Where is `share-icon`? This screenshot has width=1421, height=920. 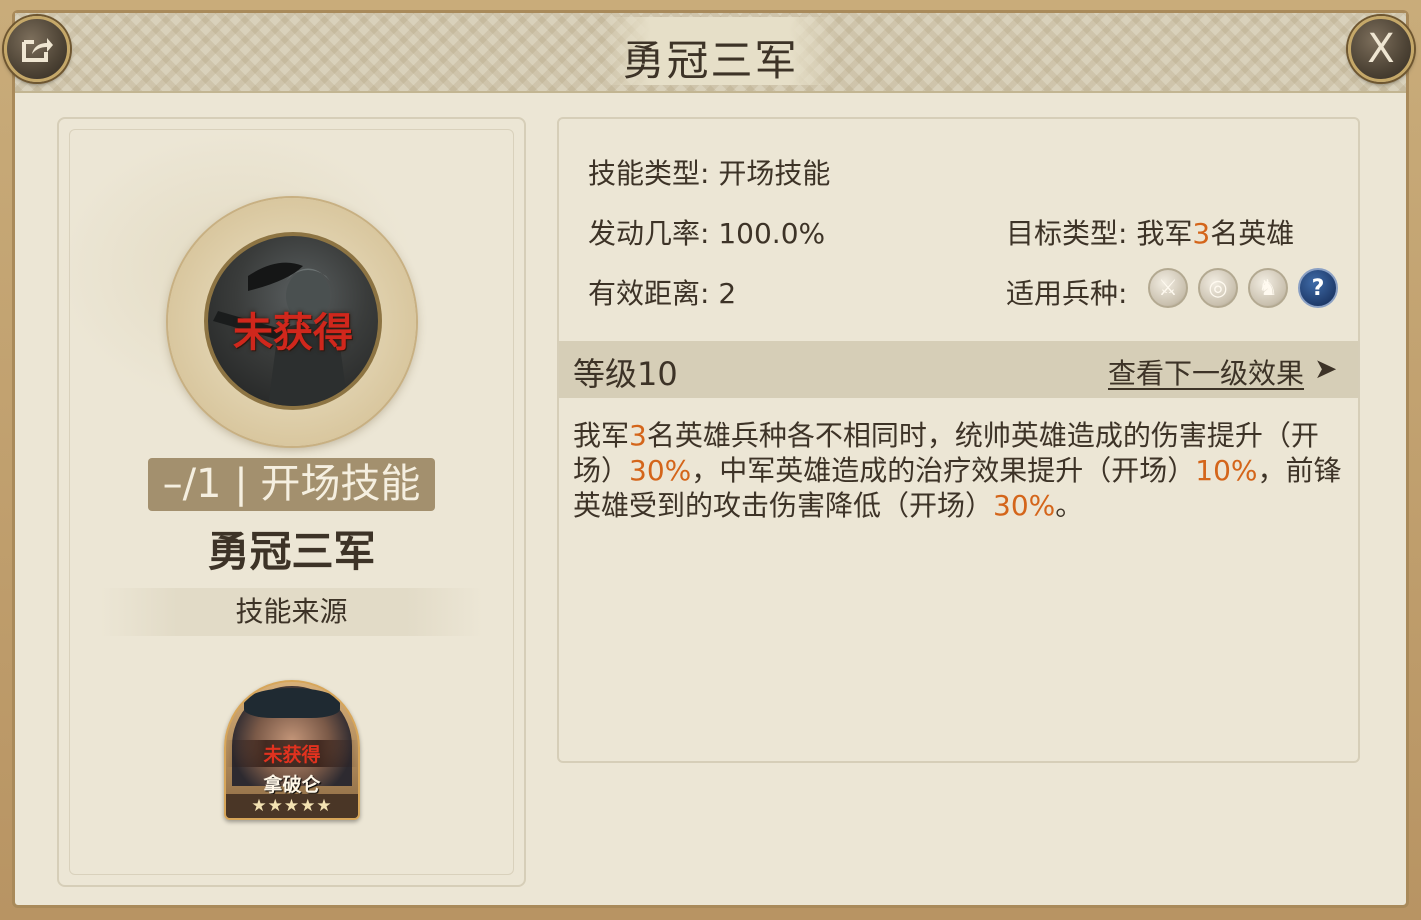
share-icon is located at coordinates (37, 50).